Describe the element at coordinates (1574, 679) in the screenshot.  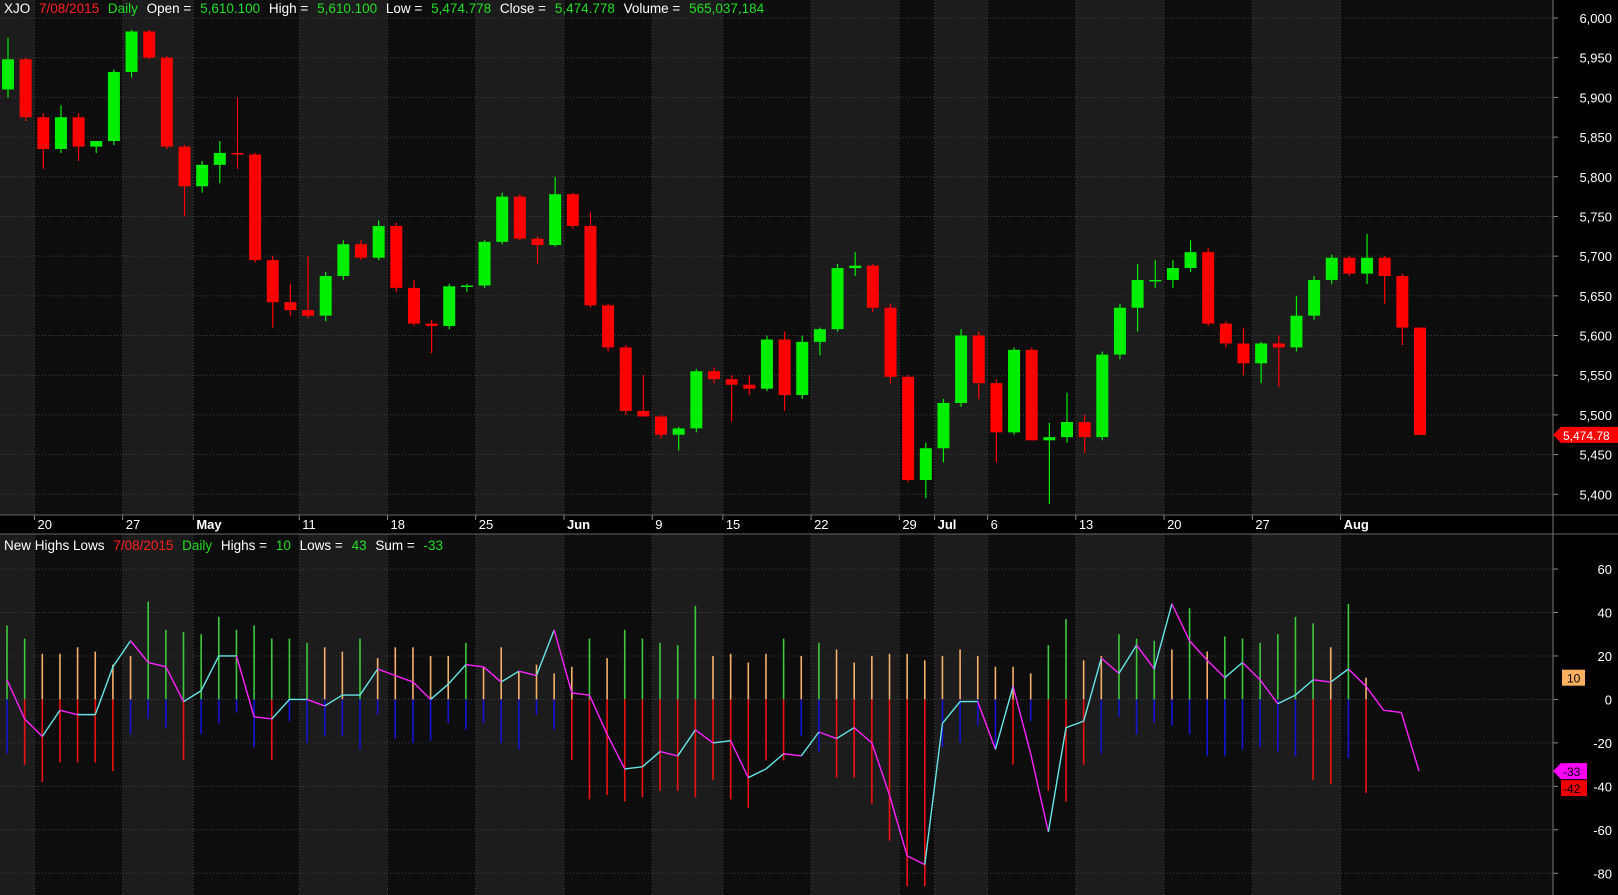
I see `highs-badge-label: 10` at that location.